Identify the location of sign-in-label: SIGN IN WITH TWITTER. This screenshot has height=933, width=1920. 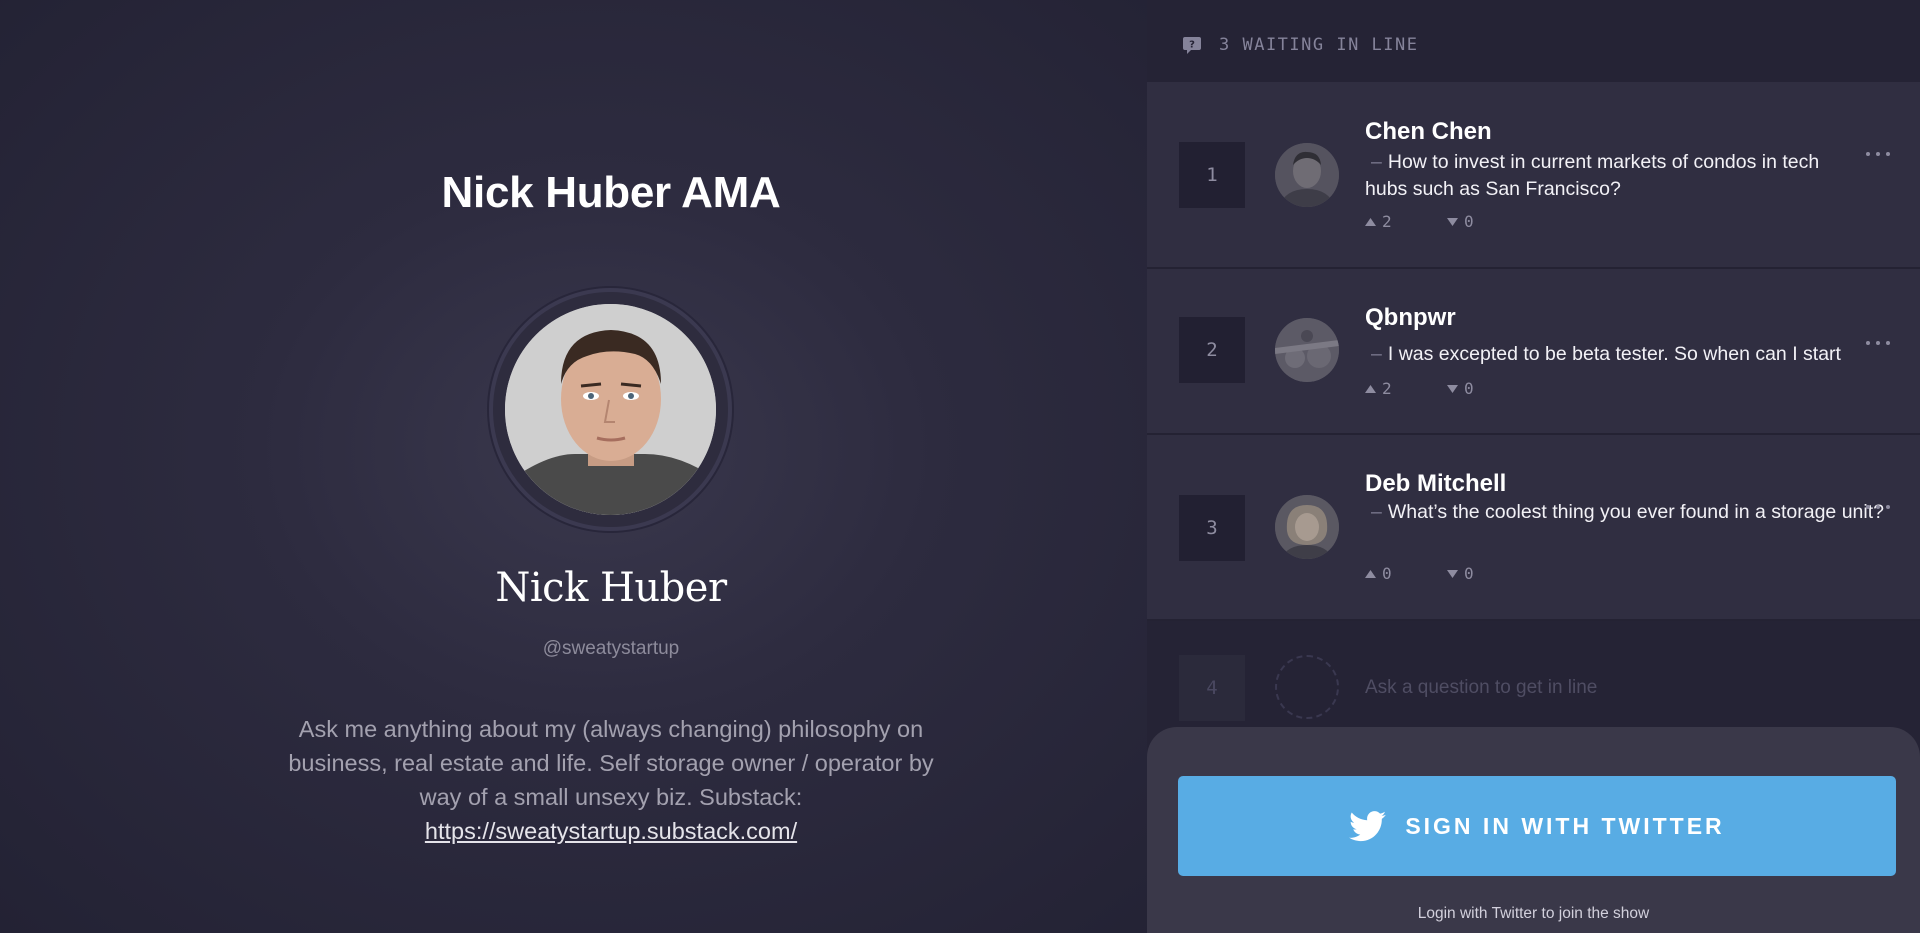
(1565, 825).